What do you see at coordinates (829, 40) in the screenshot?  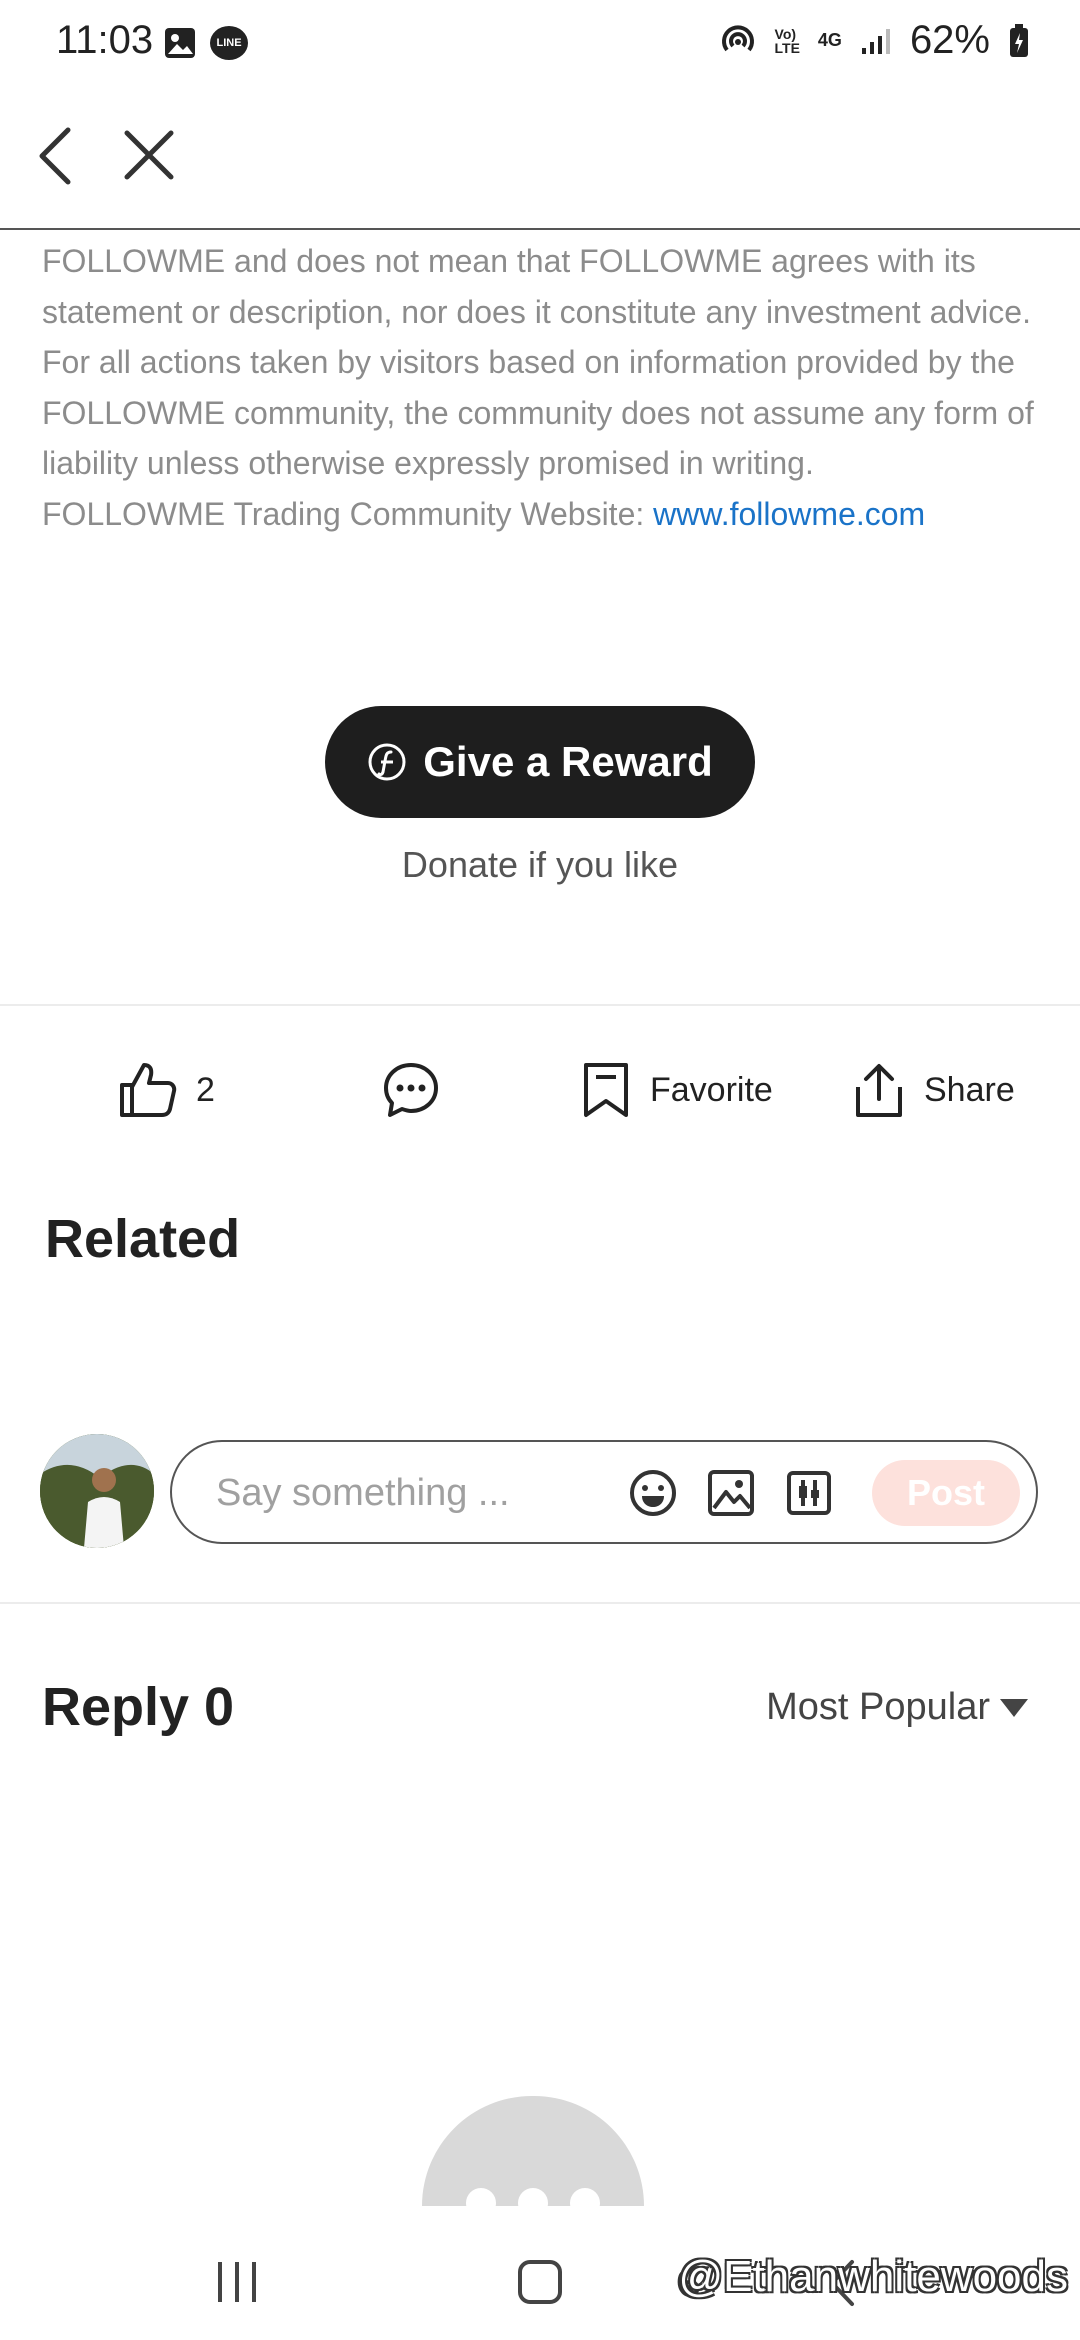 I see `network-4g-indicator: 4G` at bounding box center [829, 40].